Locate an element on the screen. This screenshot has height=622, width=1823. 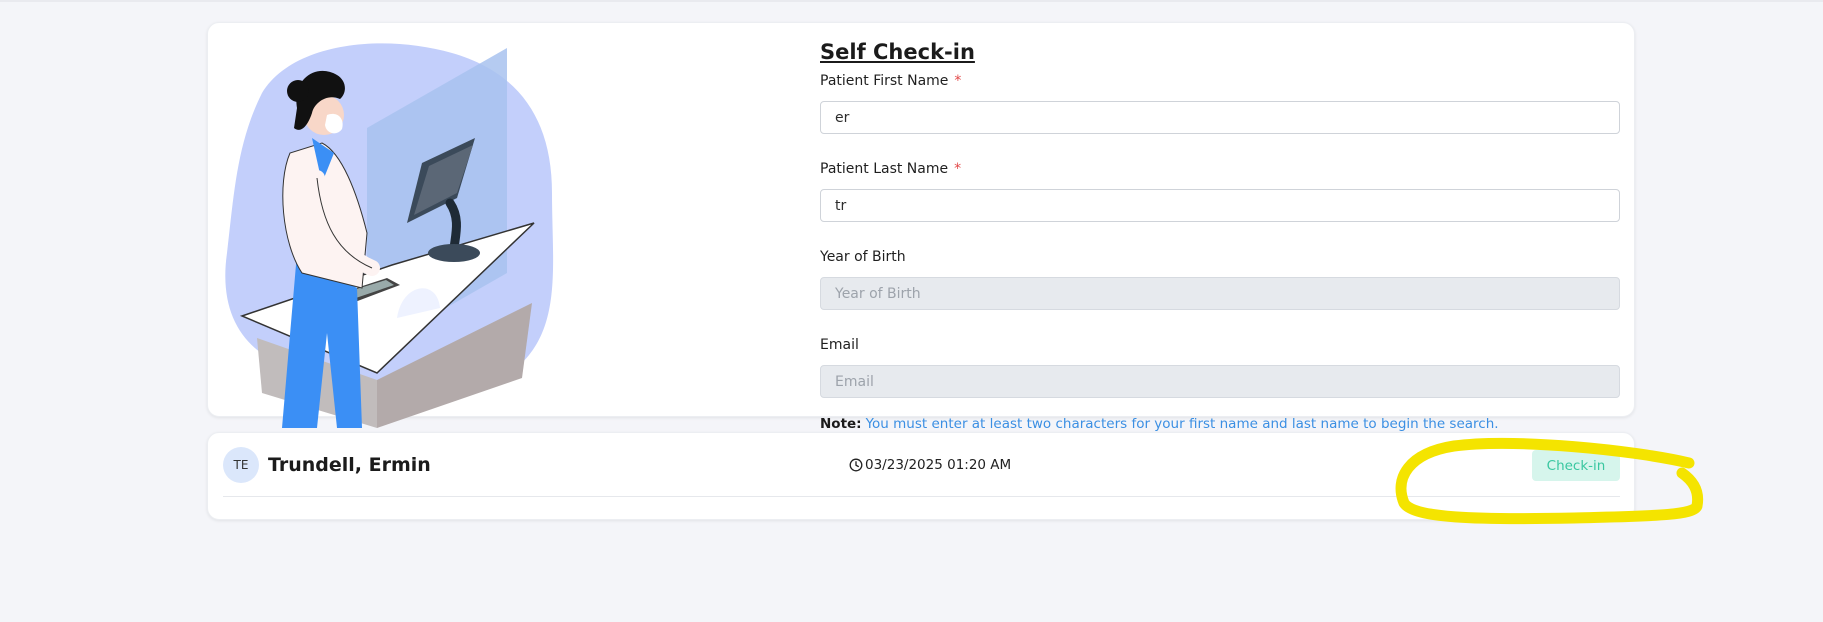
patient-name: Trundell, Ermin is located at coordinates (349, 465).